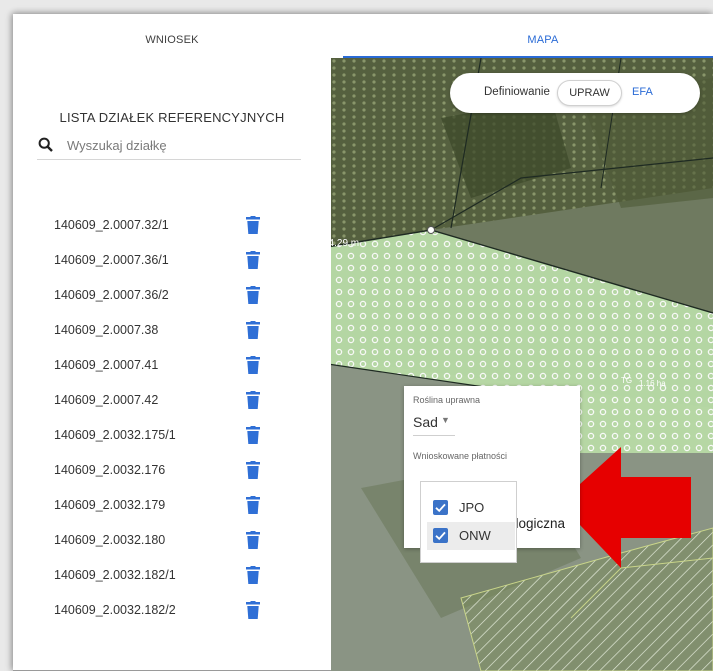 The height and width of the screenshot is (671, 713). What do you see at coordinates (106, 400) in the screenshot?
I see `plot-id: 140609_2.0007.42` at bounding box center [106, 400].